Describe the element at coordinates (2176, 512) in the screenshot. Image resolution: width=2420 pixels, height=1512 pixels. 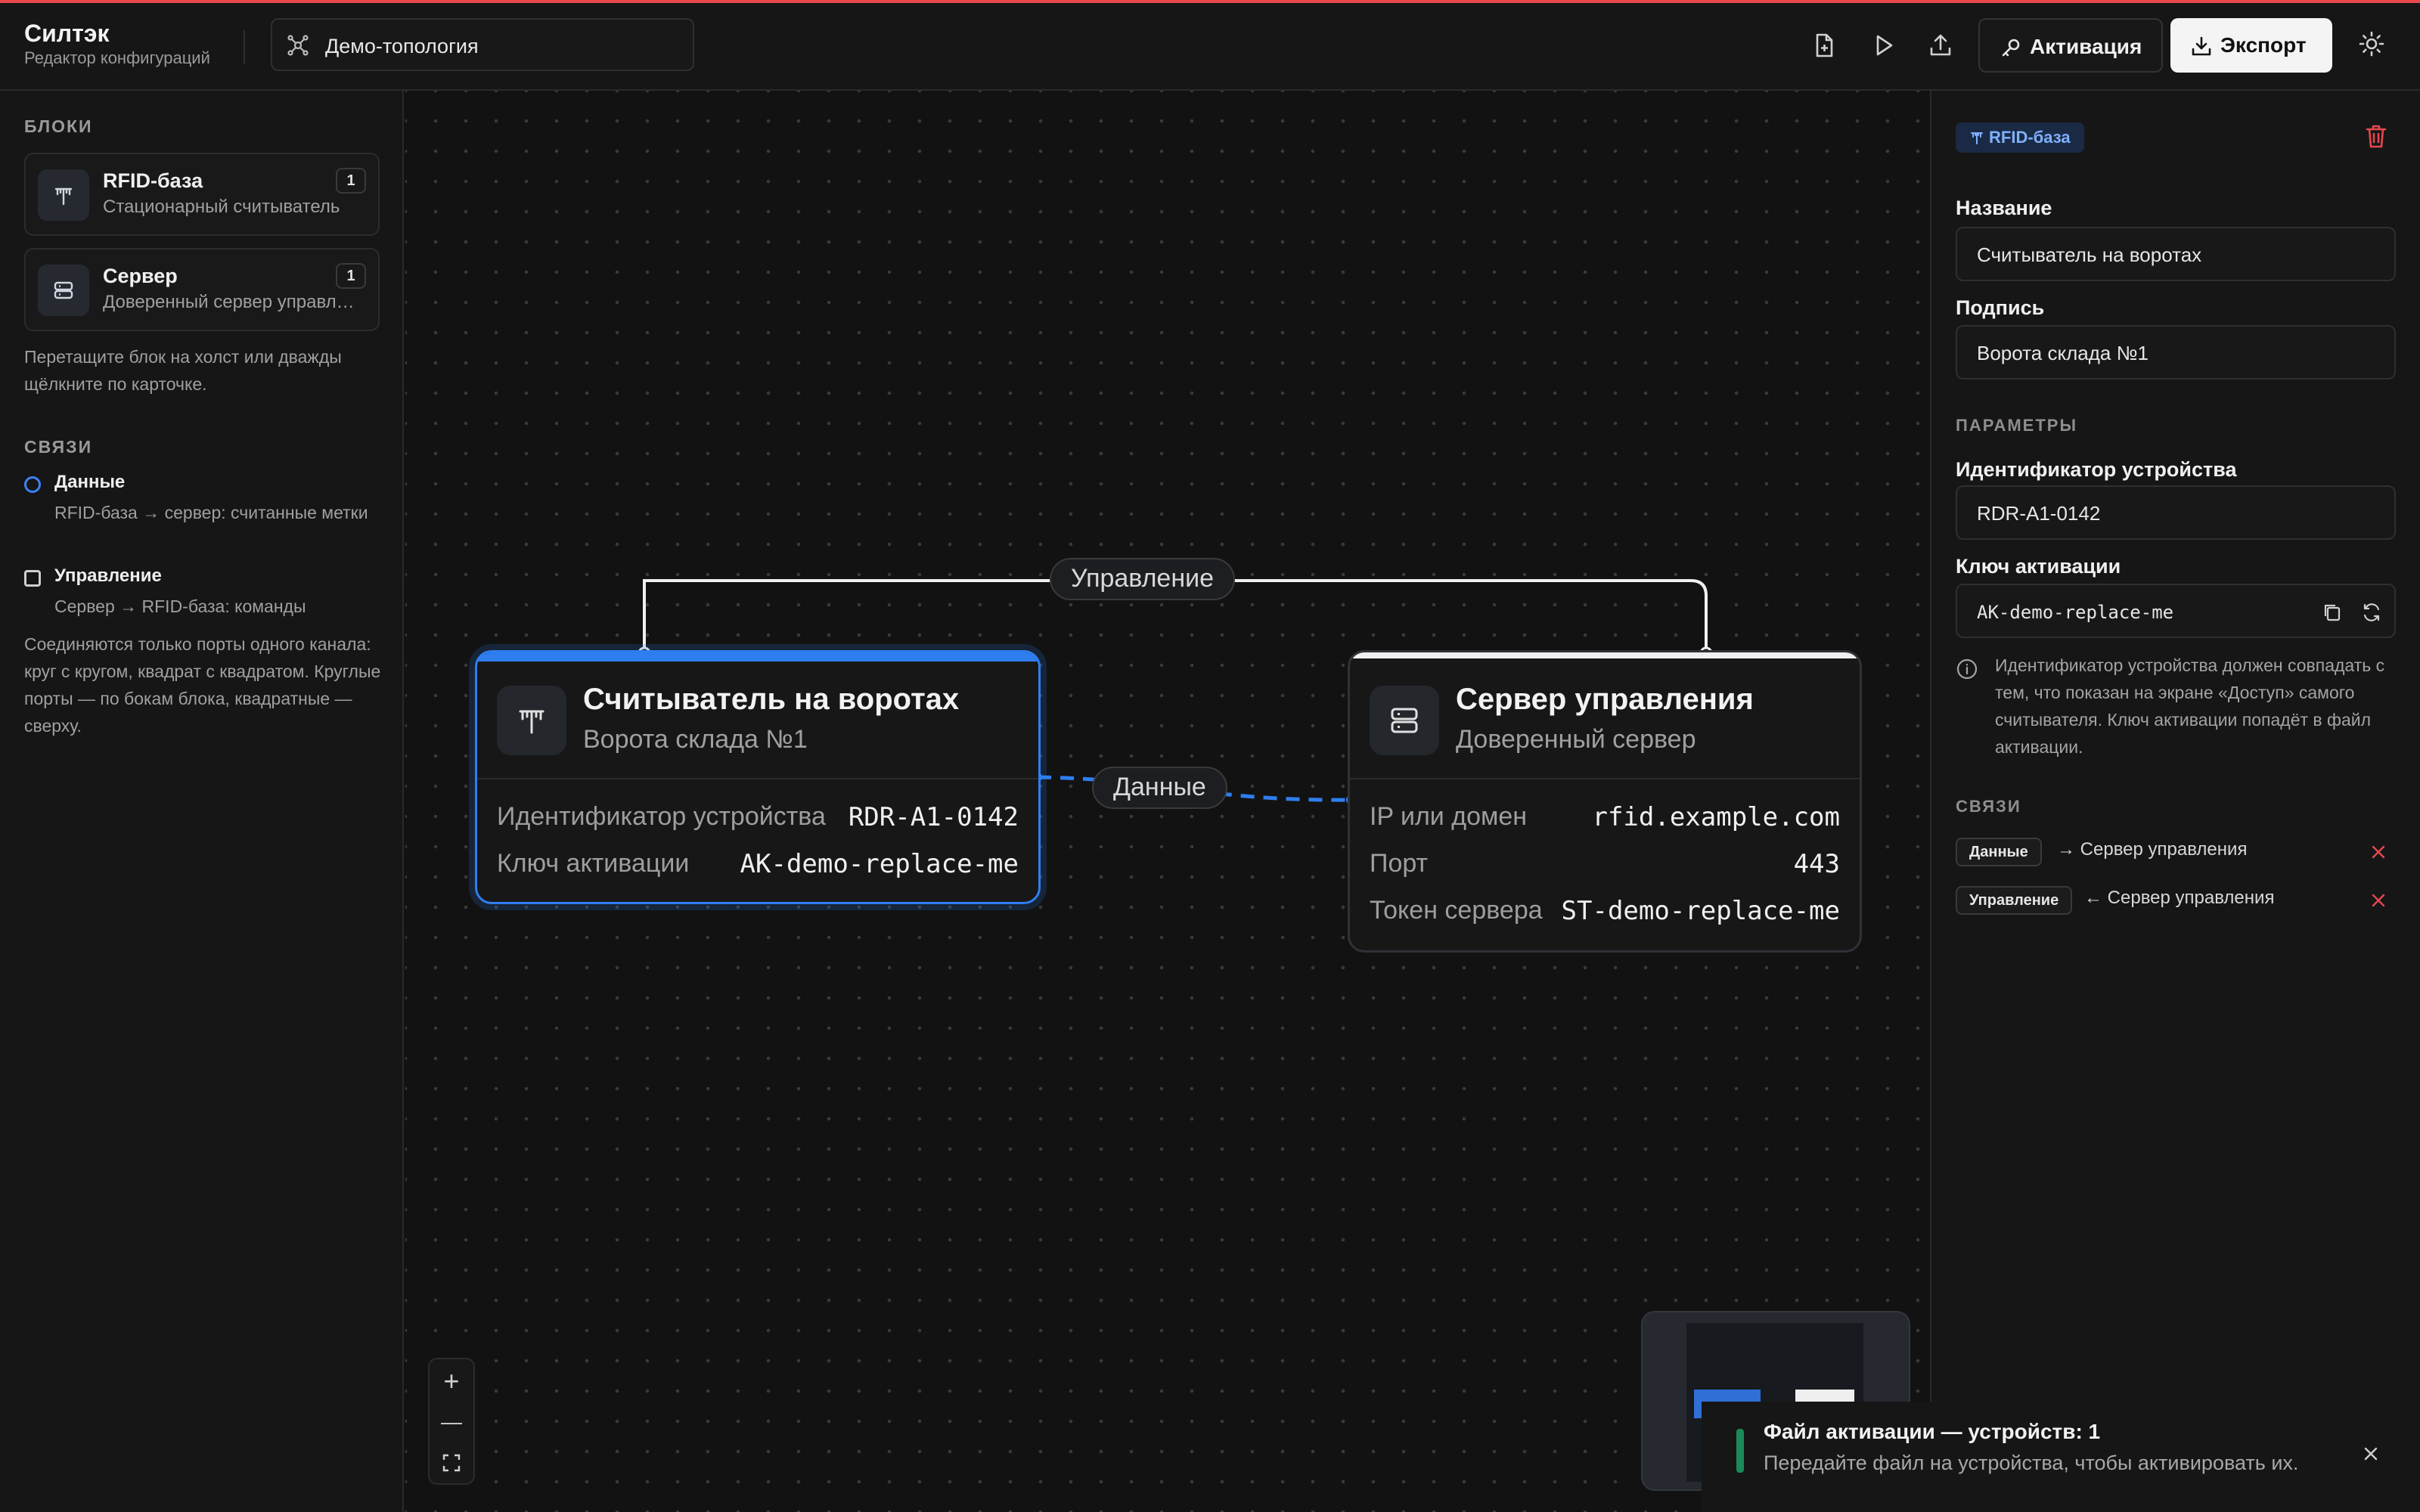
I see `device-id-input: RDR-A1-0142` at that location.